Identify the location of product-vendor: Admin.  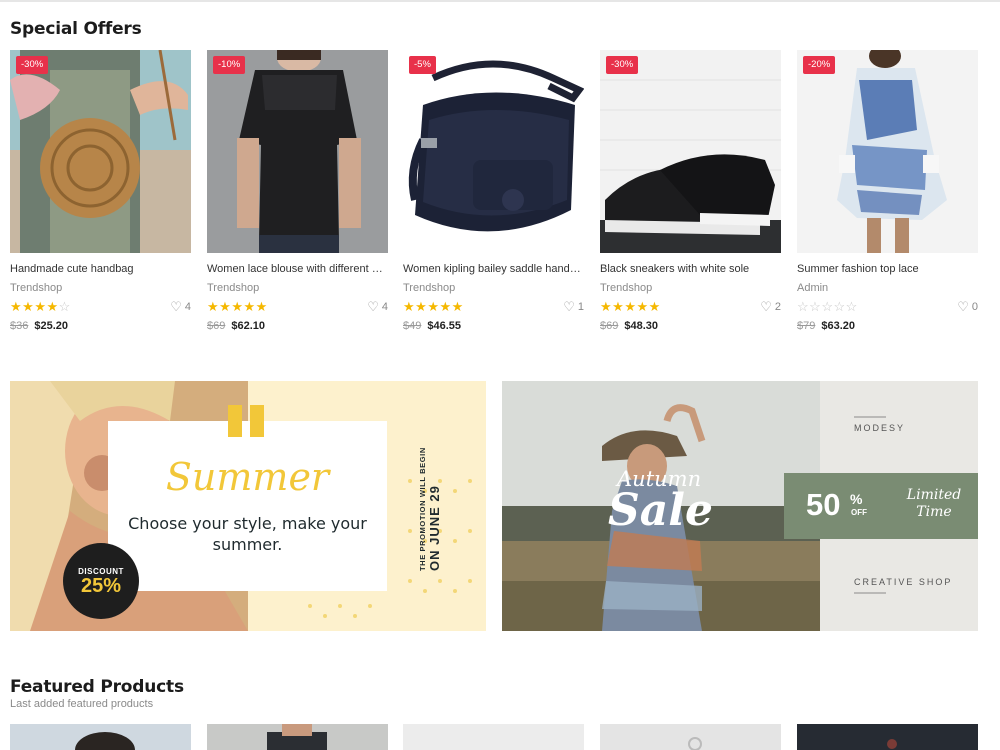
(812, 288).